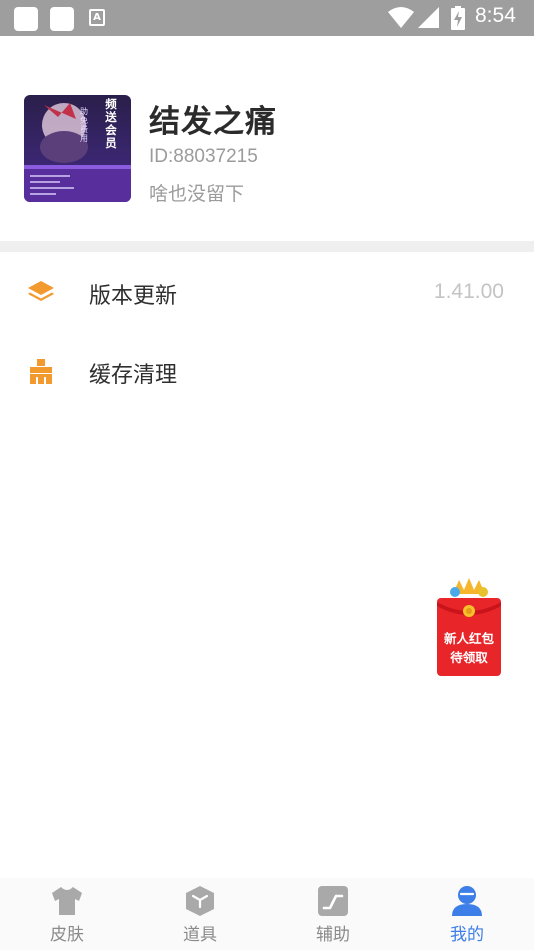 The width and height of the screenshot is (534, 950). Describe the element at coordinates (84, 138) in the screenshot. I see `avatar-caption-char: 用` at that location.